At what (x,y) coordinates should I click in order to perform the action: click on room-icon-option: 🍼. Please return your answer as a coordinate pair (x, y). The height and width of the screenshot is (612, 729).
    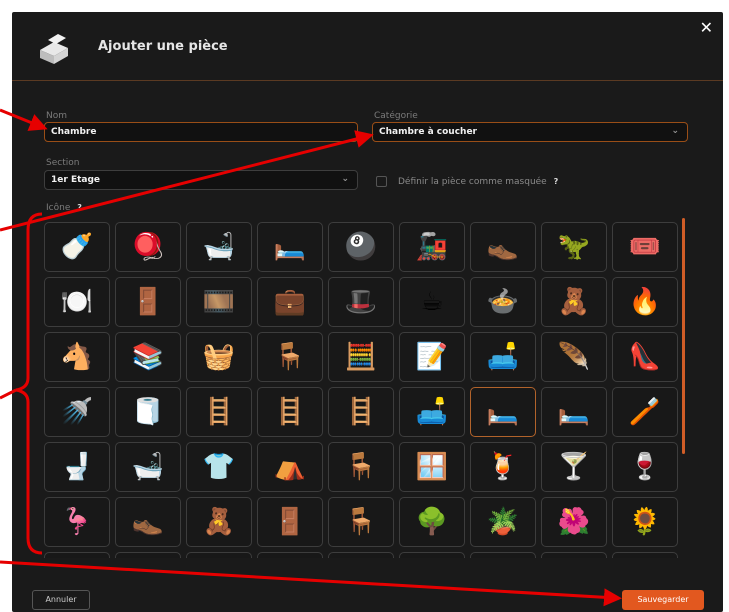
    Looking at the image, I should click on (77, 247).